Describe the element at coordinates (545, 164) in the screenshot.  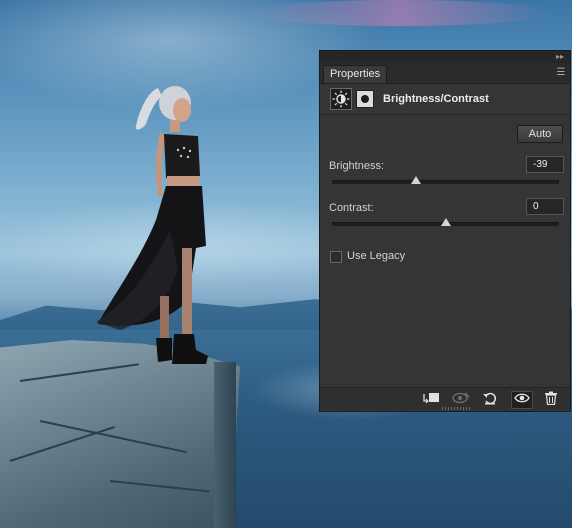
I see `brightness-value-field: -39` at that location.